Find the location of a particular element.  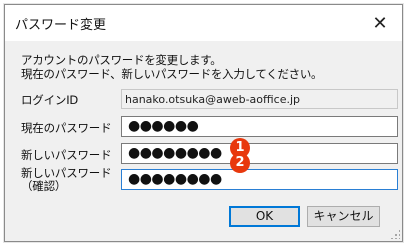

dialog-title: パスワード変更 is located at coordinates (61, 25).